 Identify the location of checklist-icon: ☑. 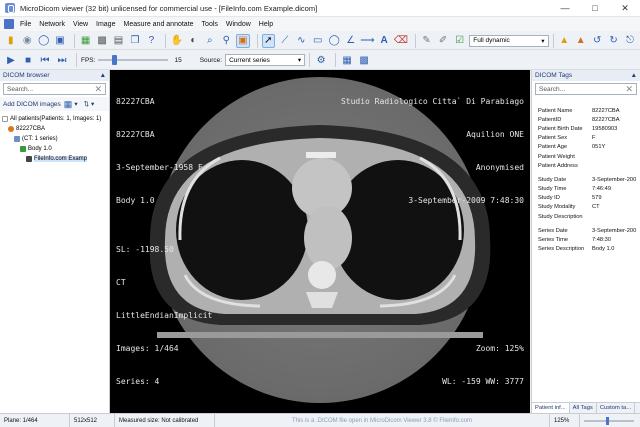
(459, 41).